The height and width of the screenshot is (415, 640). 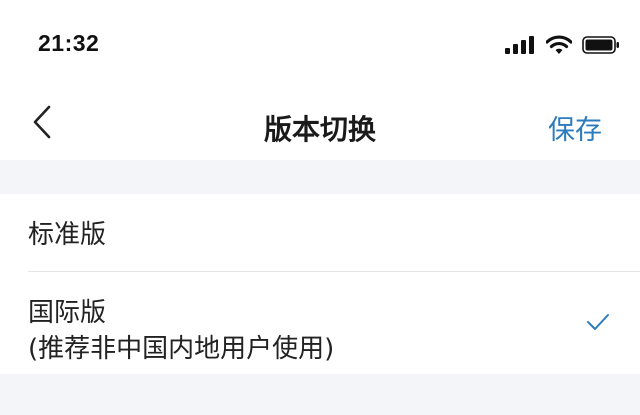 I want to click on save-button: 保存, so click(x=575, y=127).